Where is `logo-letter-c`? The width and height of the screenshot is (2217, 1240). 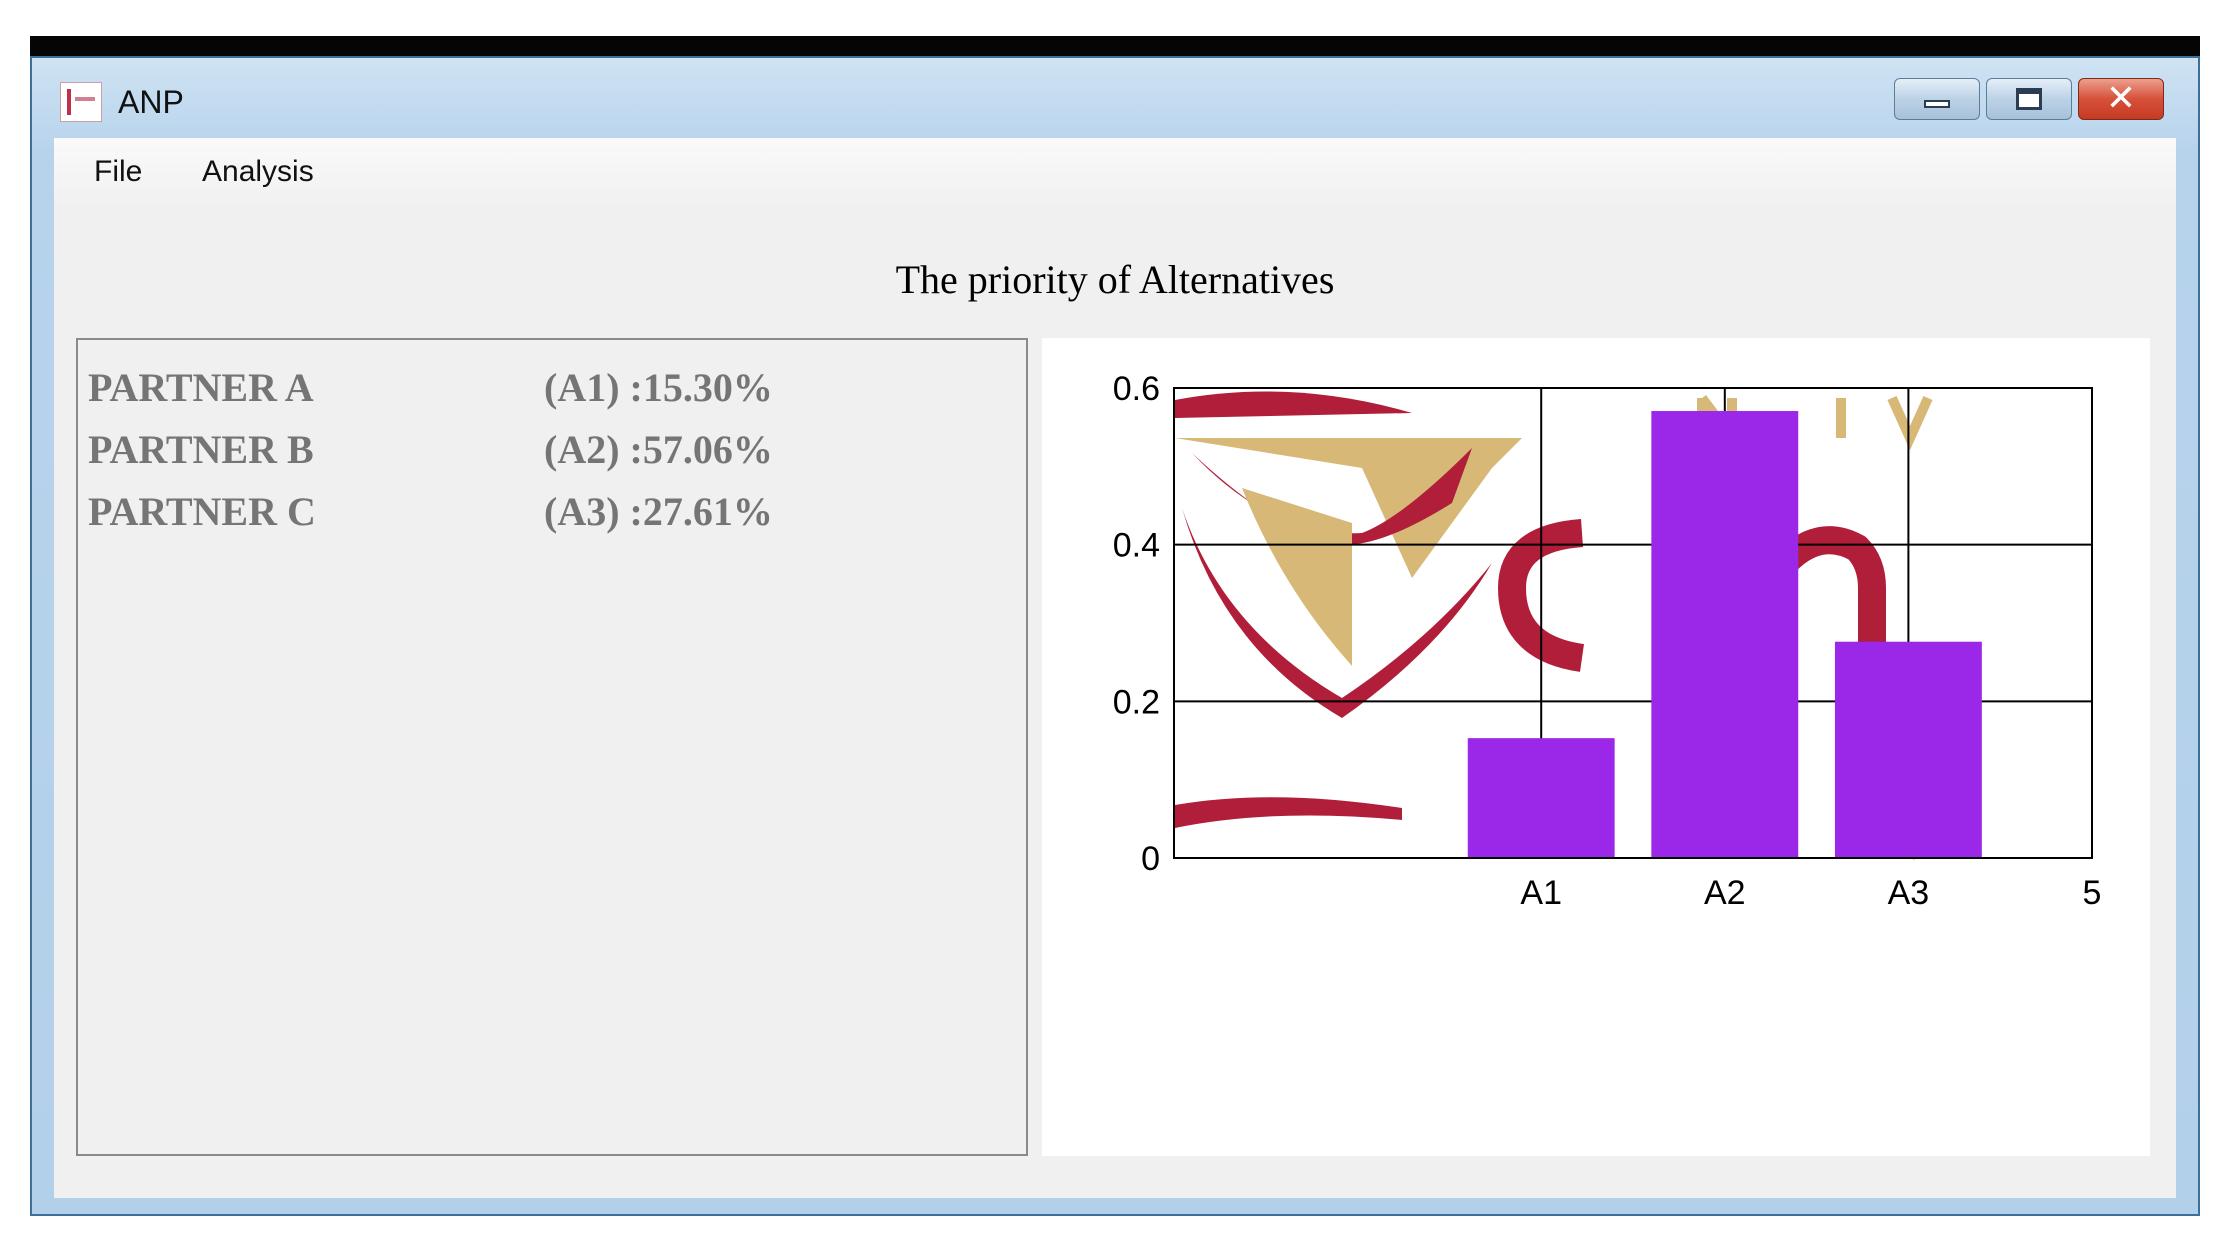
logo-letter-c is located at coordinates (1541, 595).